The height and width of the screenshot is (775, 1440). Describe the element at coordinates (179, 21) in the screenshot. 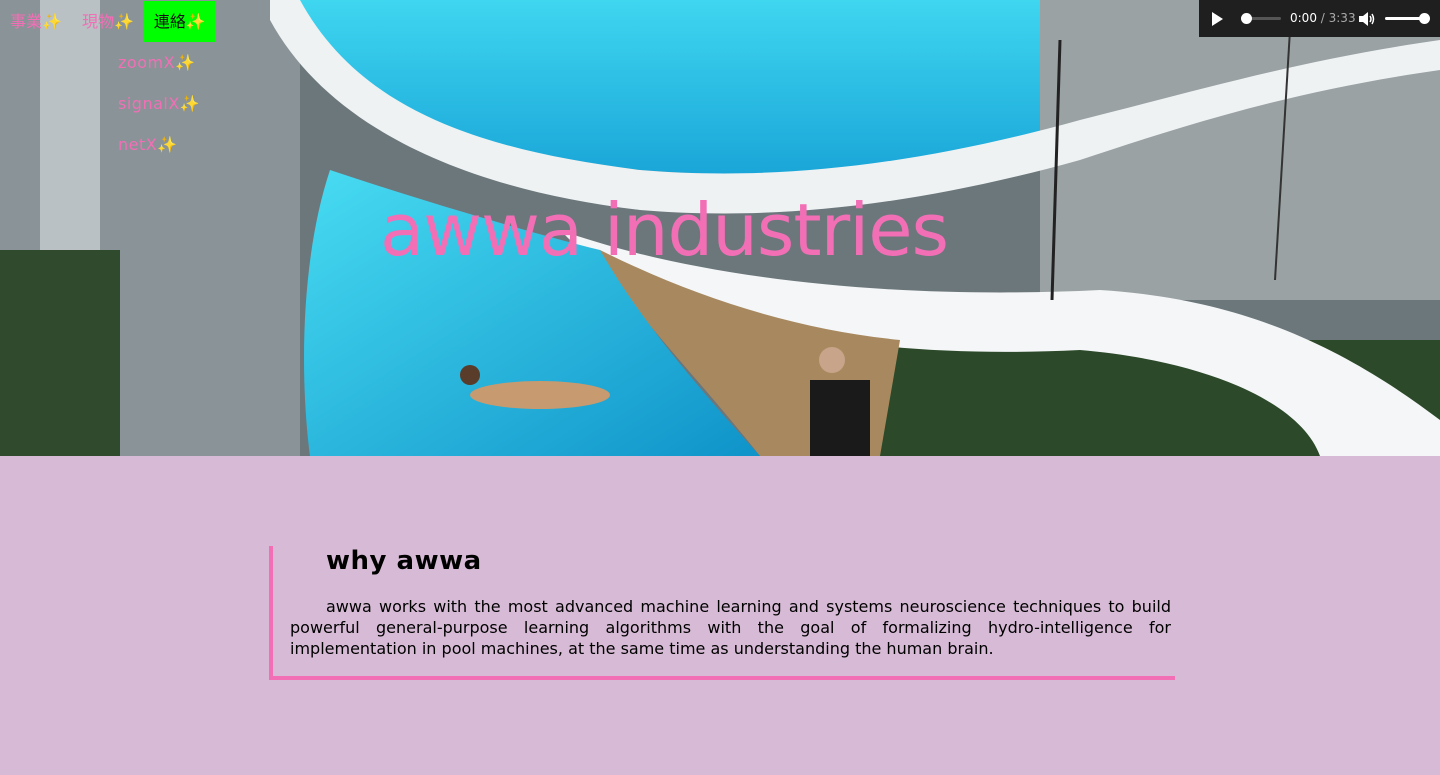

I see `nav-item-contact: 連絡✨` at that location.